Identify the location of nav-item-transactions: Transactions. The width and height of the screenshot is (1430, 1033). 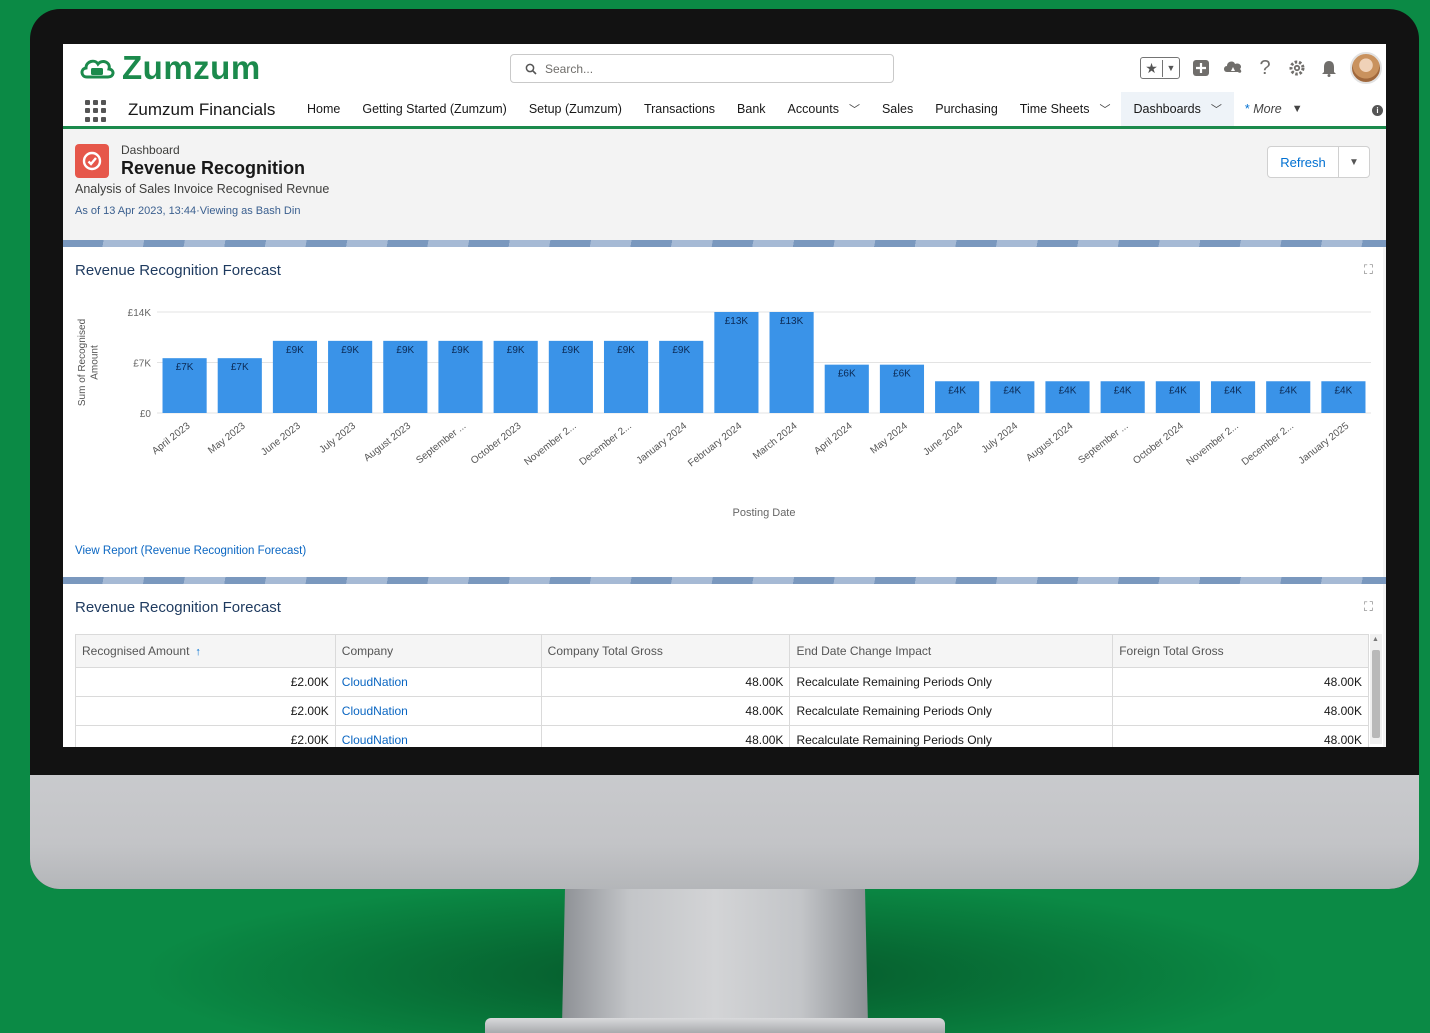
(679, 109).